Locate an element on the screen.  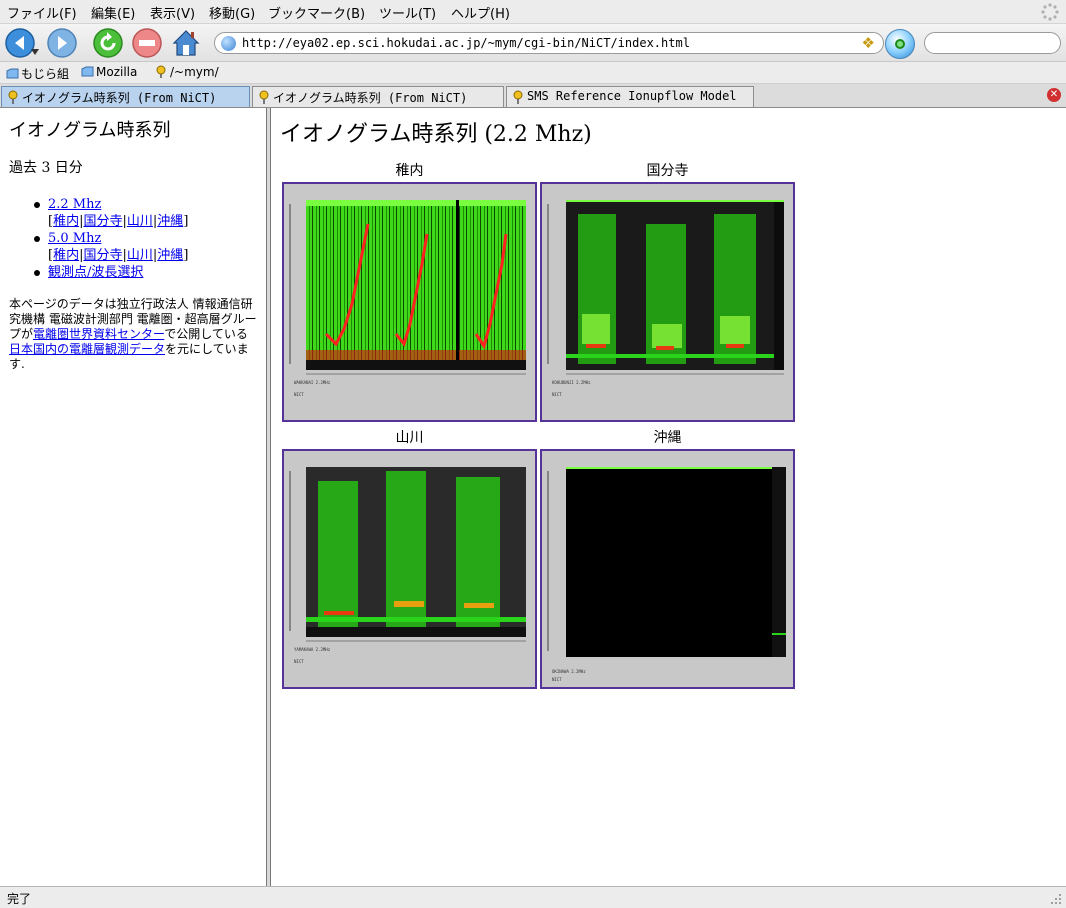
bookmark-label: Mozilla is located at coordinates (117, 72).